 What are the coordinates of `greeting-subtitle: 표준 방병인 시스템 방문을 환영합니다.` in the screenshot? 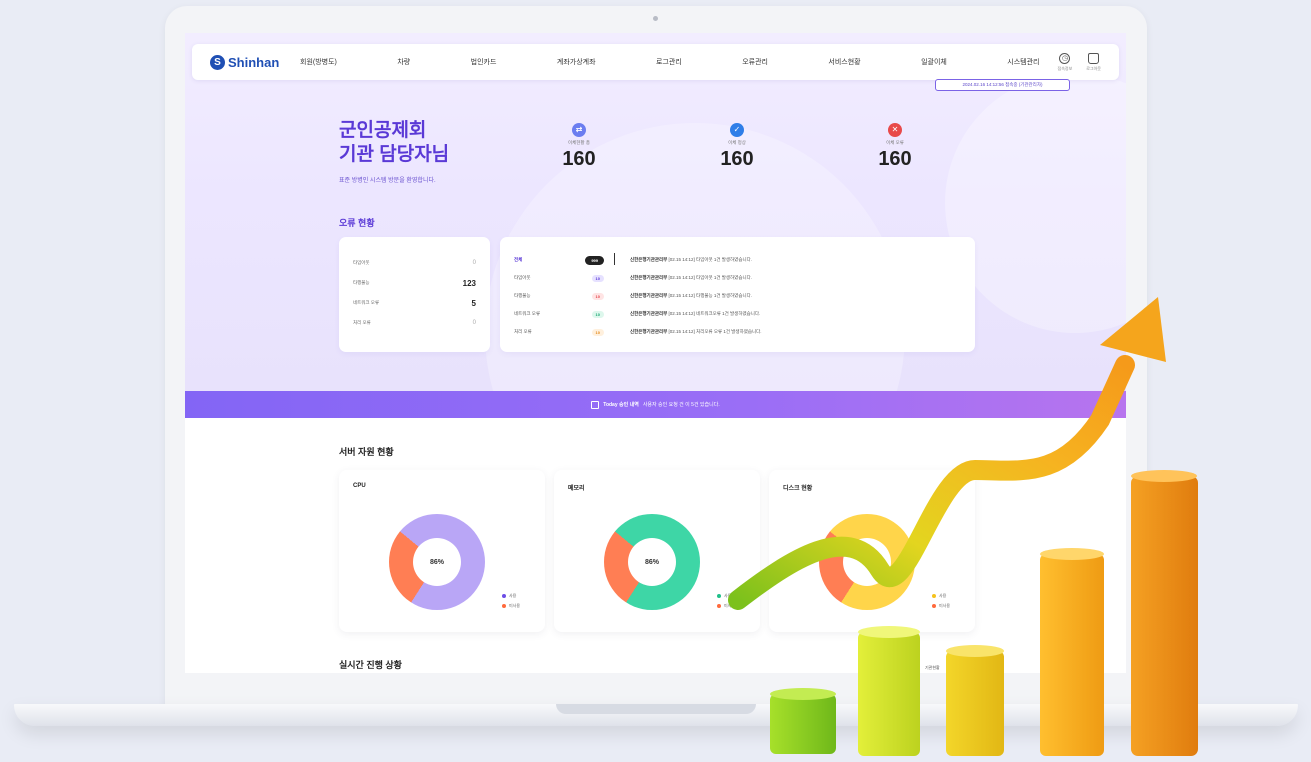 It's located at (387, 181).